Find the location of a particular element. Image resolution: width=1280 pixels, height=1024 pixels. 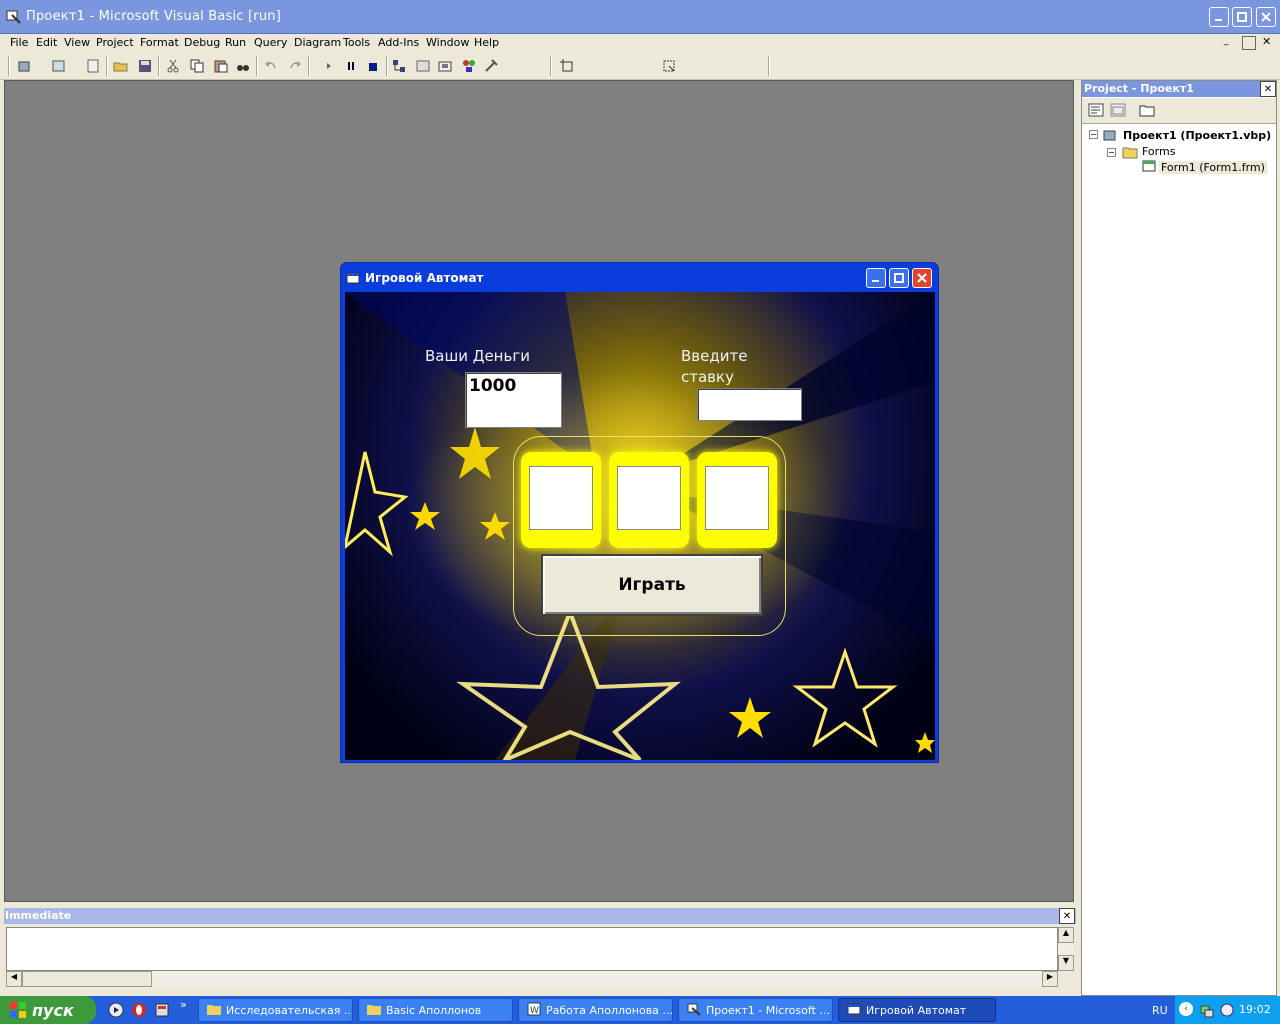

end-icon is located at coordinates (373, 66).